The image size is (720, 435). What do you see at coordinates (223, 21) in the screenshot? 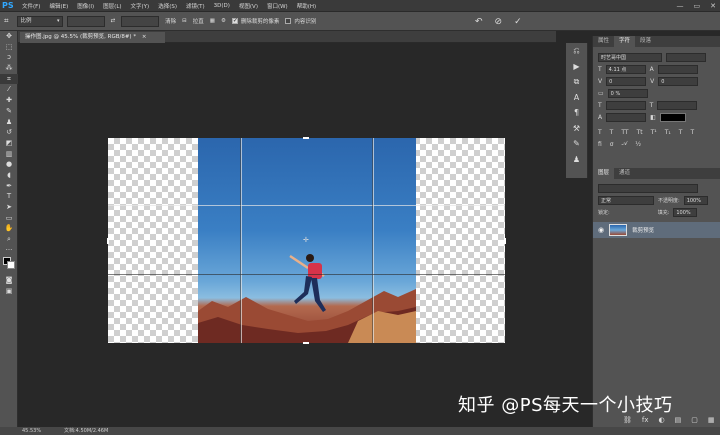
I see `settings-gear-icon: ⚙` at bounding box center [223, 21].